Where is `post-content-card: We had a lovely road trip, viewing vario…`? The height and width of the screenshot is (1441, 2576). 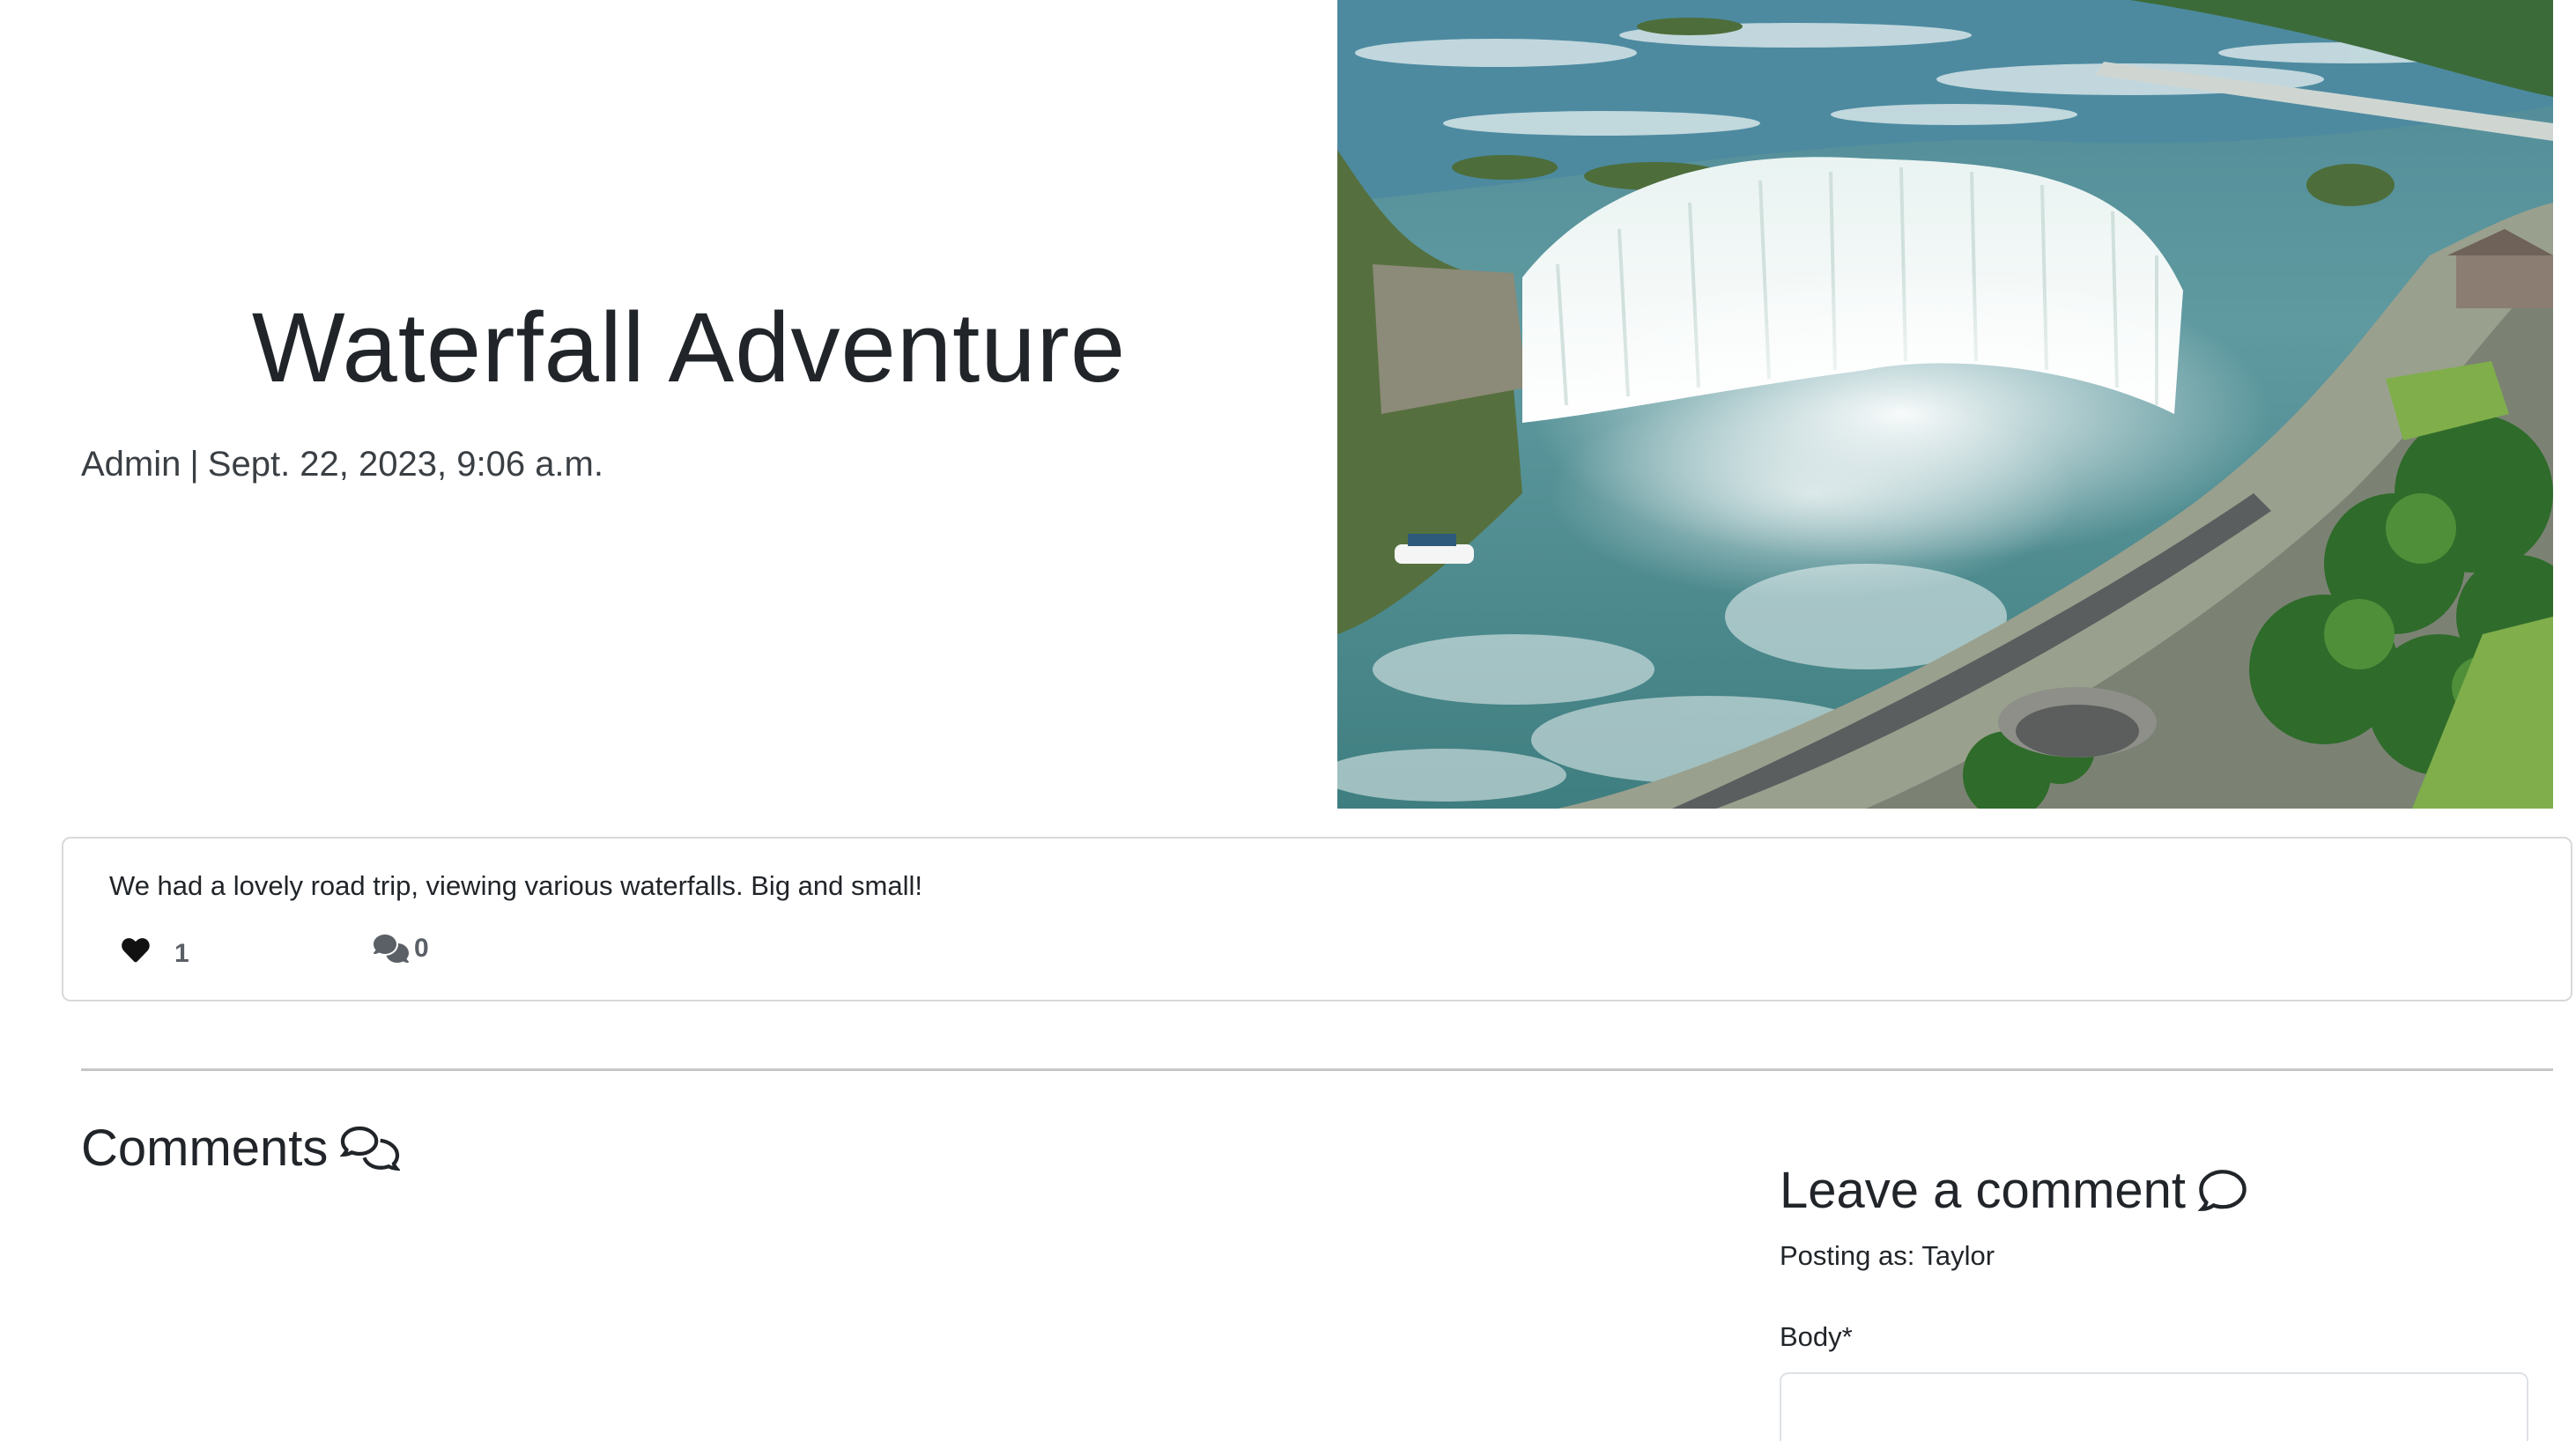 post-content-card: We had a lovely road trip, viewing vario… is located at coordinates (1317, 919).